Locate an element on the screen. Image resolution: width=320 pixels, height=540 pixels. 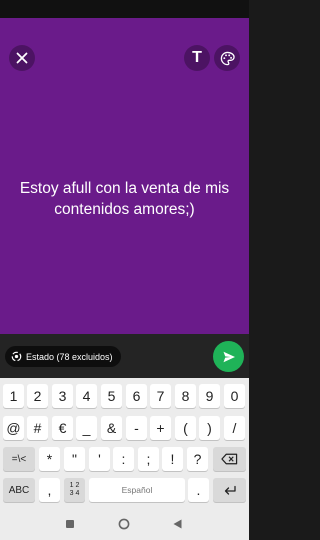
abc-key: ABC is located at coordinates (19, 490).